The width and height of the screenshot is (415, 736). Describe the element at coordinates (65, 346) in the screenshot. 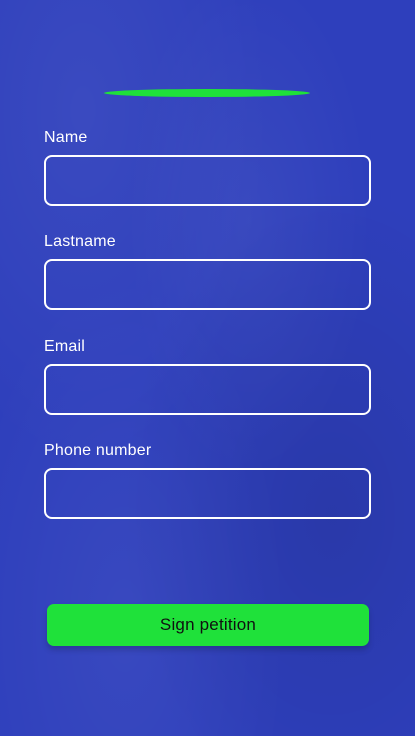

I see `email-label: Email` at that location.